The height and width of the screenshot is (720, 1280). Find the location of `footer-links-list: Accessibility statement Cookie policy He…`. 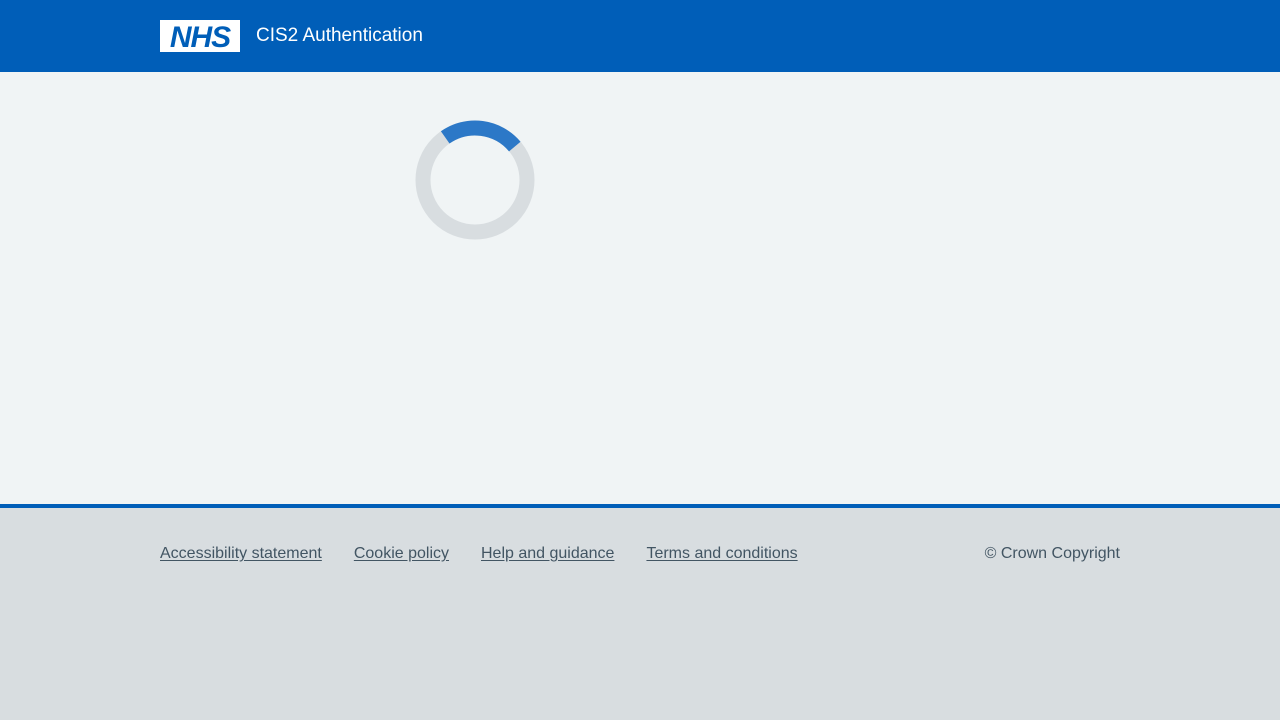

footer-links-list: Accessibility statement Cookie policy He… is located at coordinates (479, 554).